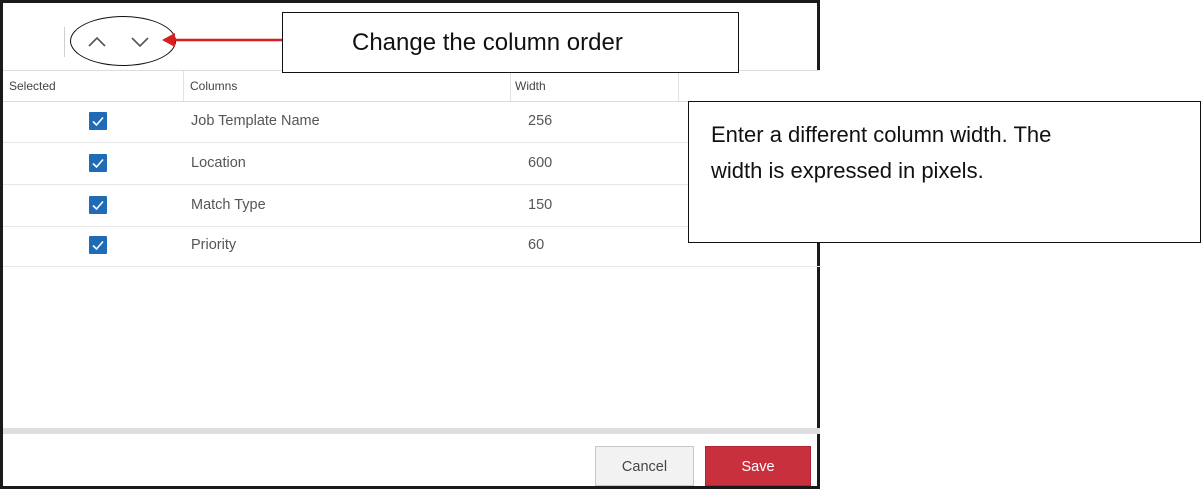 This screenshot has width=1201, height=495. I want to click on column-name: Priority, so click(214, 245).